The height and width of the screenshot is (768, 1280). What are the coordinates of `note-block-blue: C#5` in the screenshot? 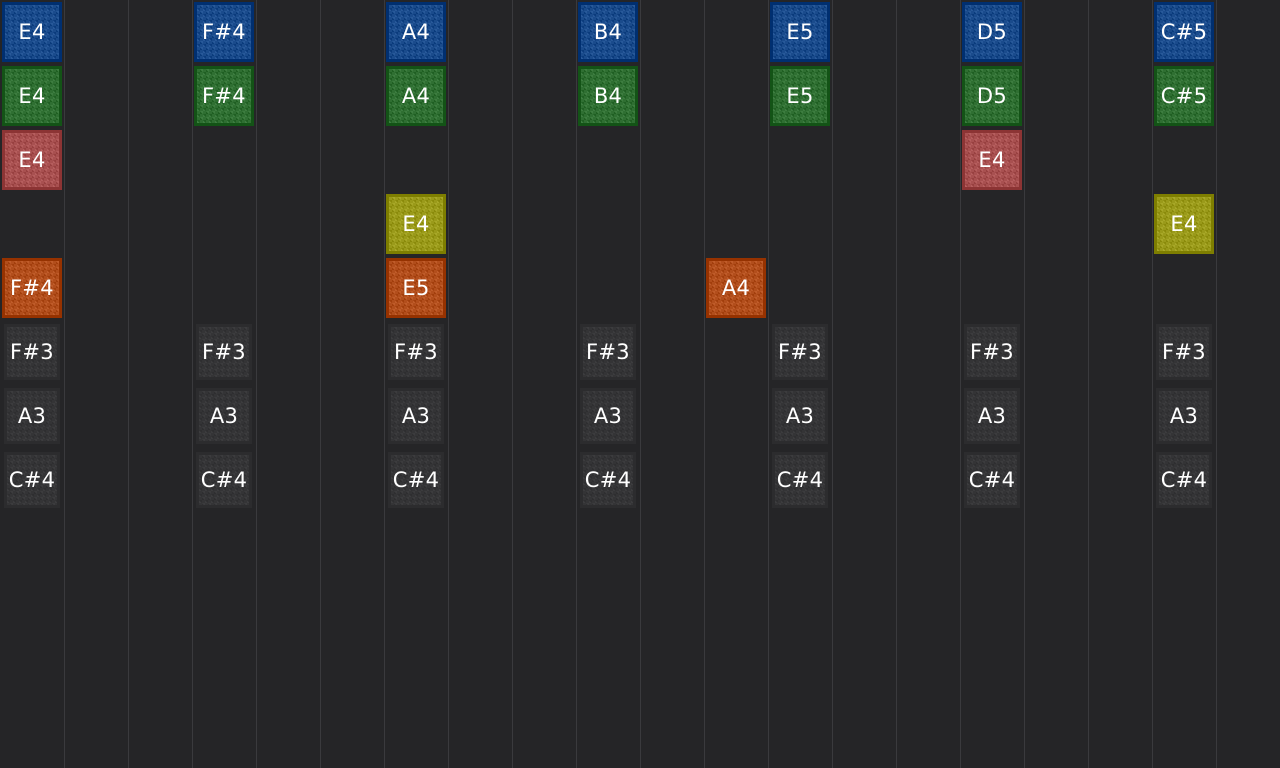 It's located at (1184, 32).